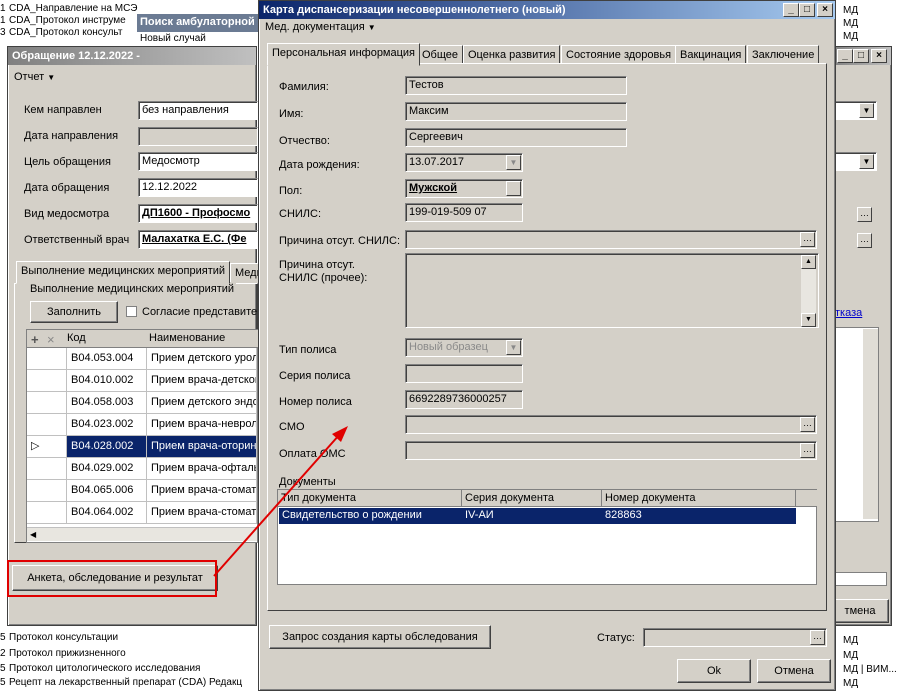  Describe the element at coordinates (131, 311) in the screenshot. I see `consent-checkbox` at that location.